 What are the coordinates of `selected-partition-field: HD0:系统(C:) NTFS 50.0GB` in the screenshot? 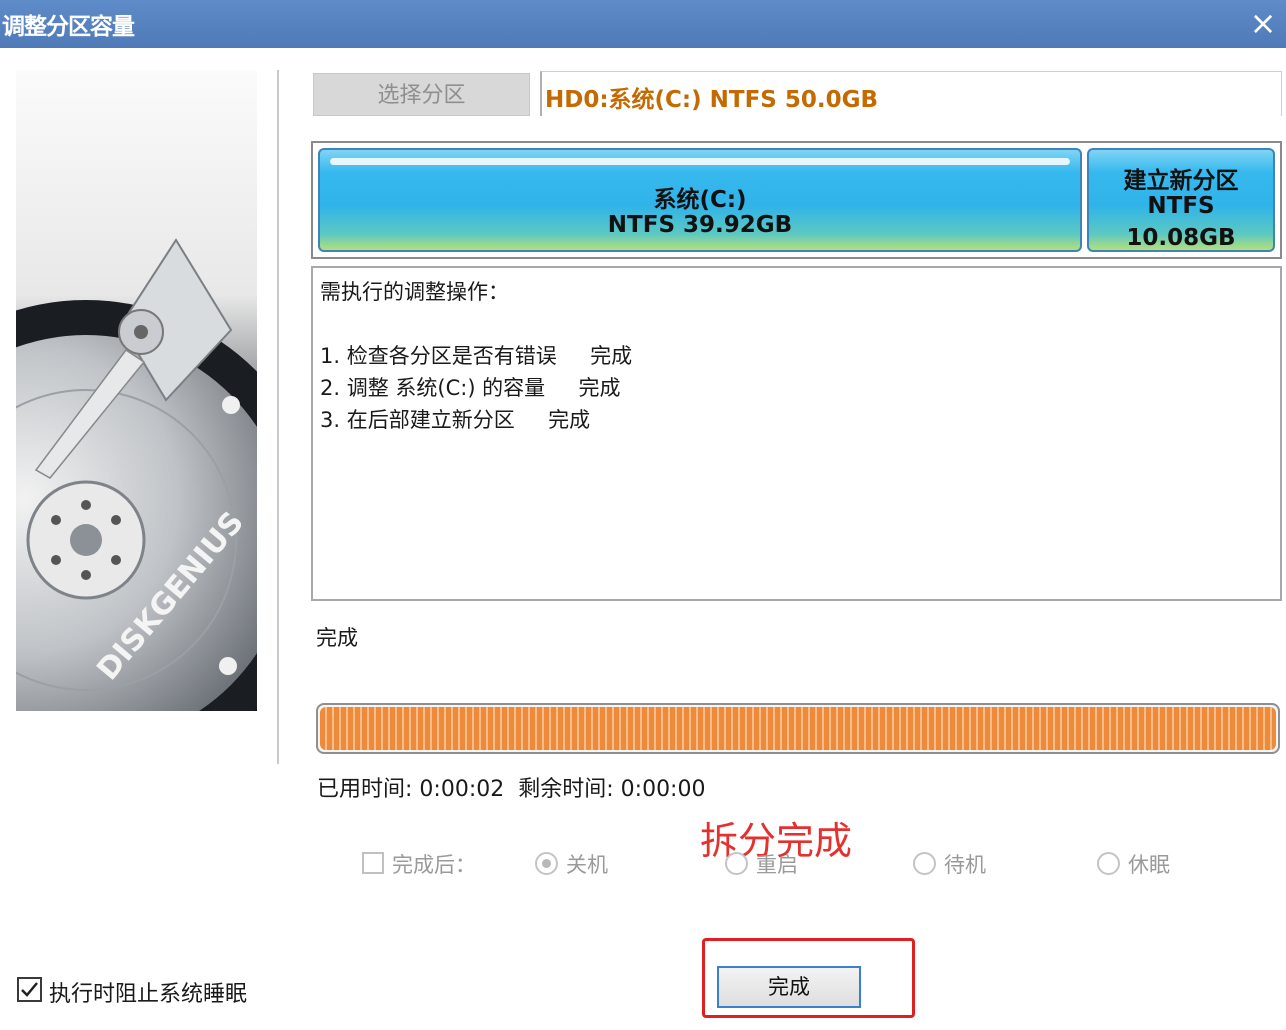 It's located at (911, 93).